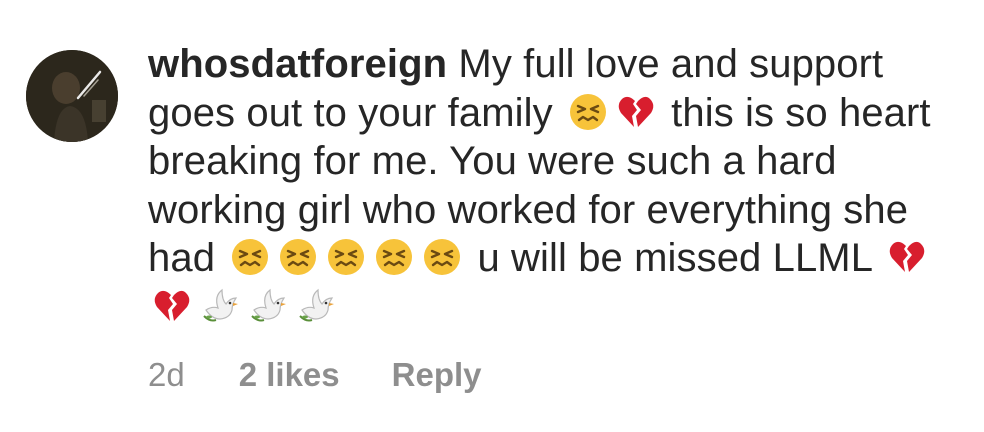 This screenshot has width=984, height=432. What do you see at coordinates (289, 375) in the screenshot?
I see `likes-count-link: 2 likes` at bounding box center [289, 375].